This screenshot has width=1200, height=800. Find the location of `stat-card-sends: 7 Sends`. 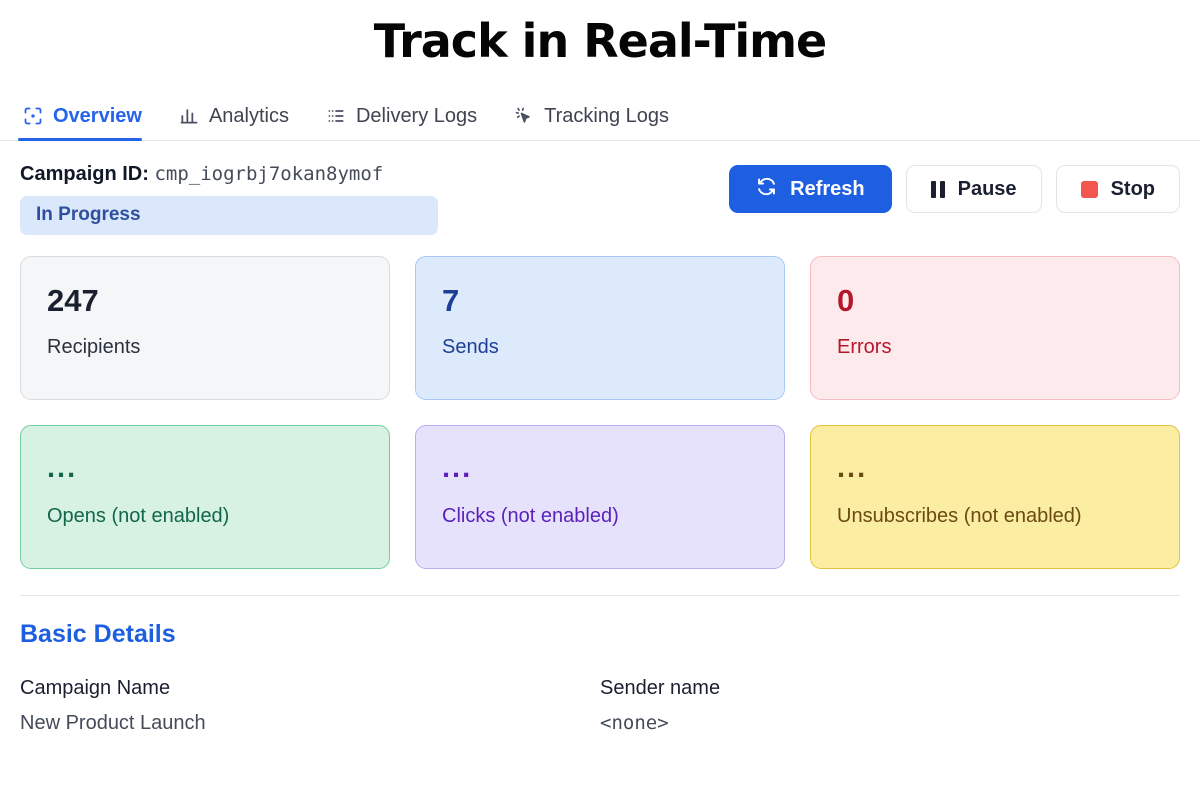

stat-card-sends: 7 Sends is located at coordinates (600, 328).